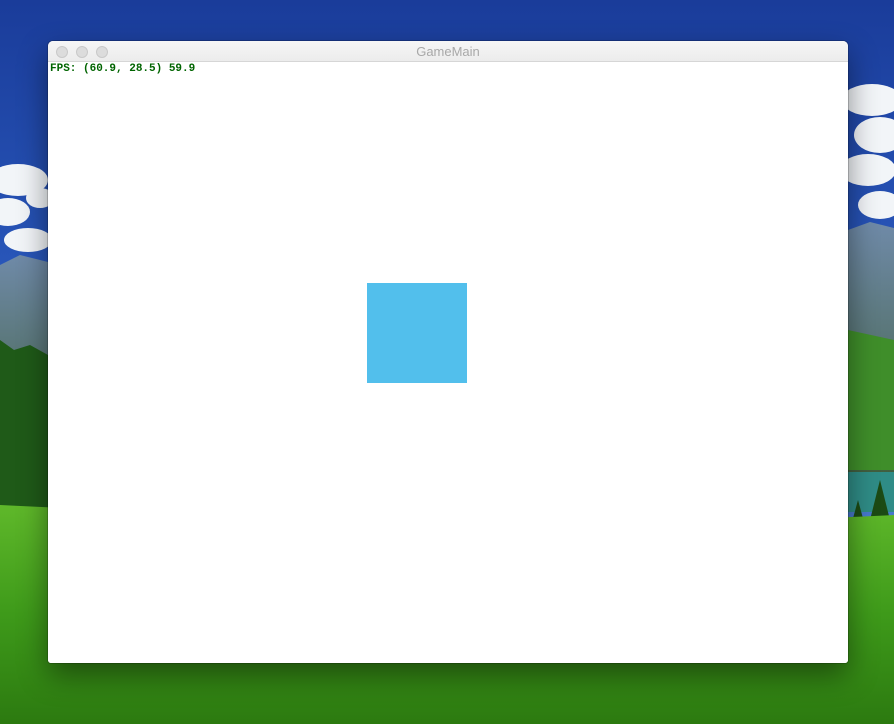 The height and width of the screenshot is (724, 894). I want to click on player-square, so click(417, 333).